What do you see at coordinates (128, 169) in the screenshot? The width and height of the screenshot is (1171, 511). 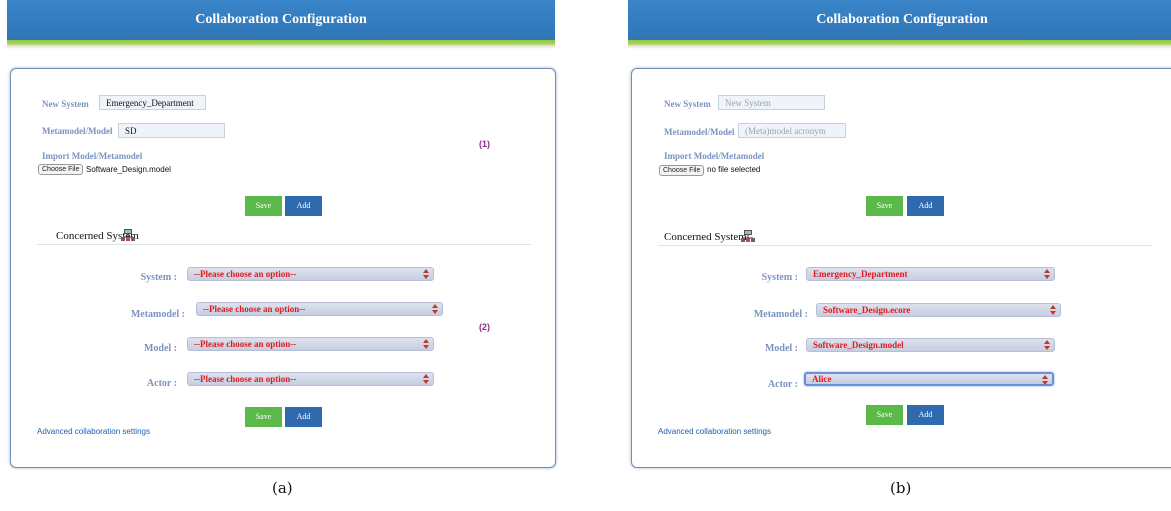 I see `file-name: Software_Design.model` at bounding box center [128, 169].